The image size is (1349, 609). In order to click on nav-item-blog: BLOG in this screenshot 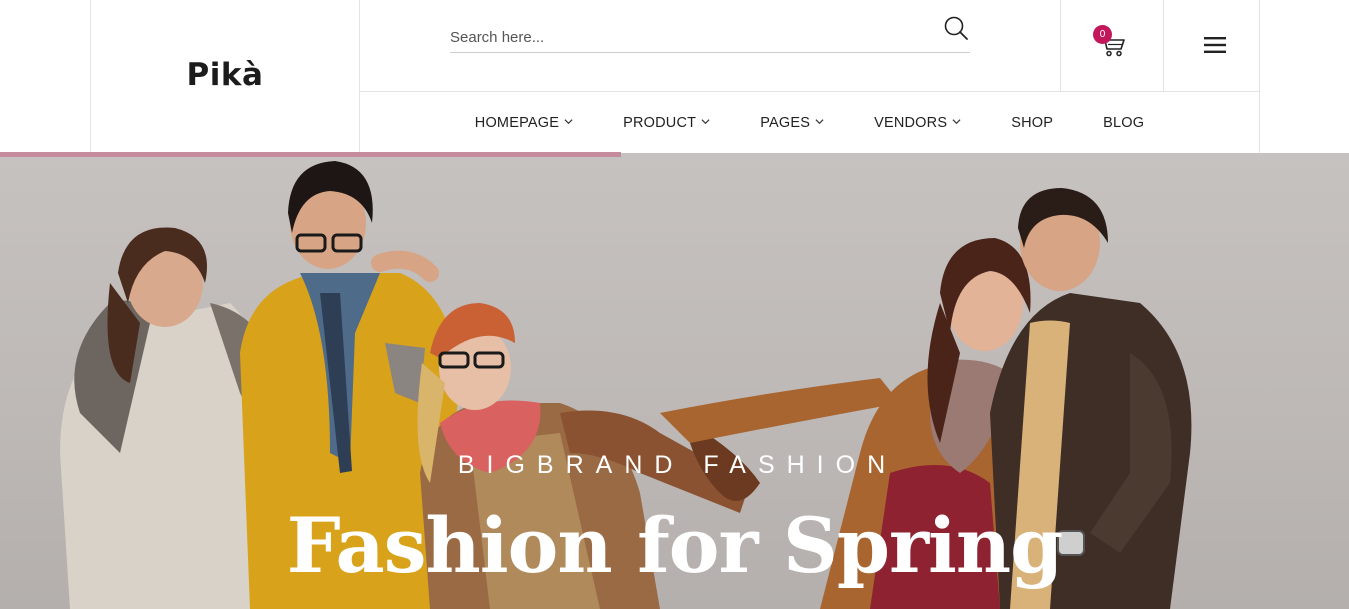, I will do `click(1123, 123)`.